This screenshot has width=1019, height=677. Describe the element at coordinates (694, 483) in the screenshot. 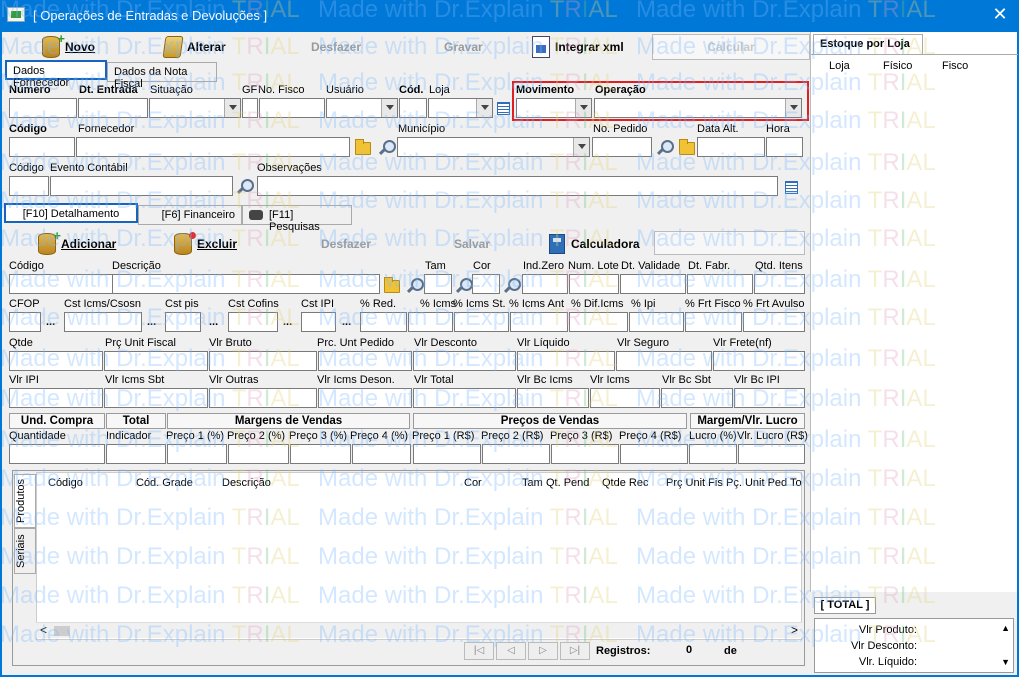

I see `grid-column-header: Prç Unit Fis` at that location.